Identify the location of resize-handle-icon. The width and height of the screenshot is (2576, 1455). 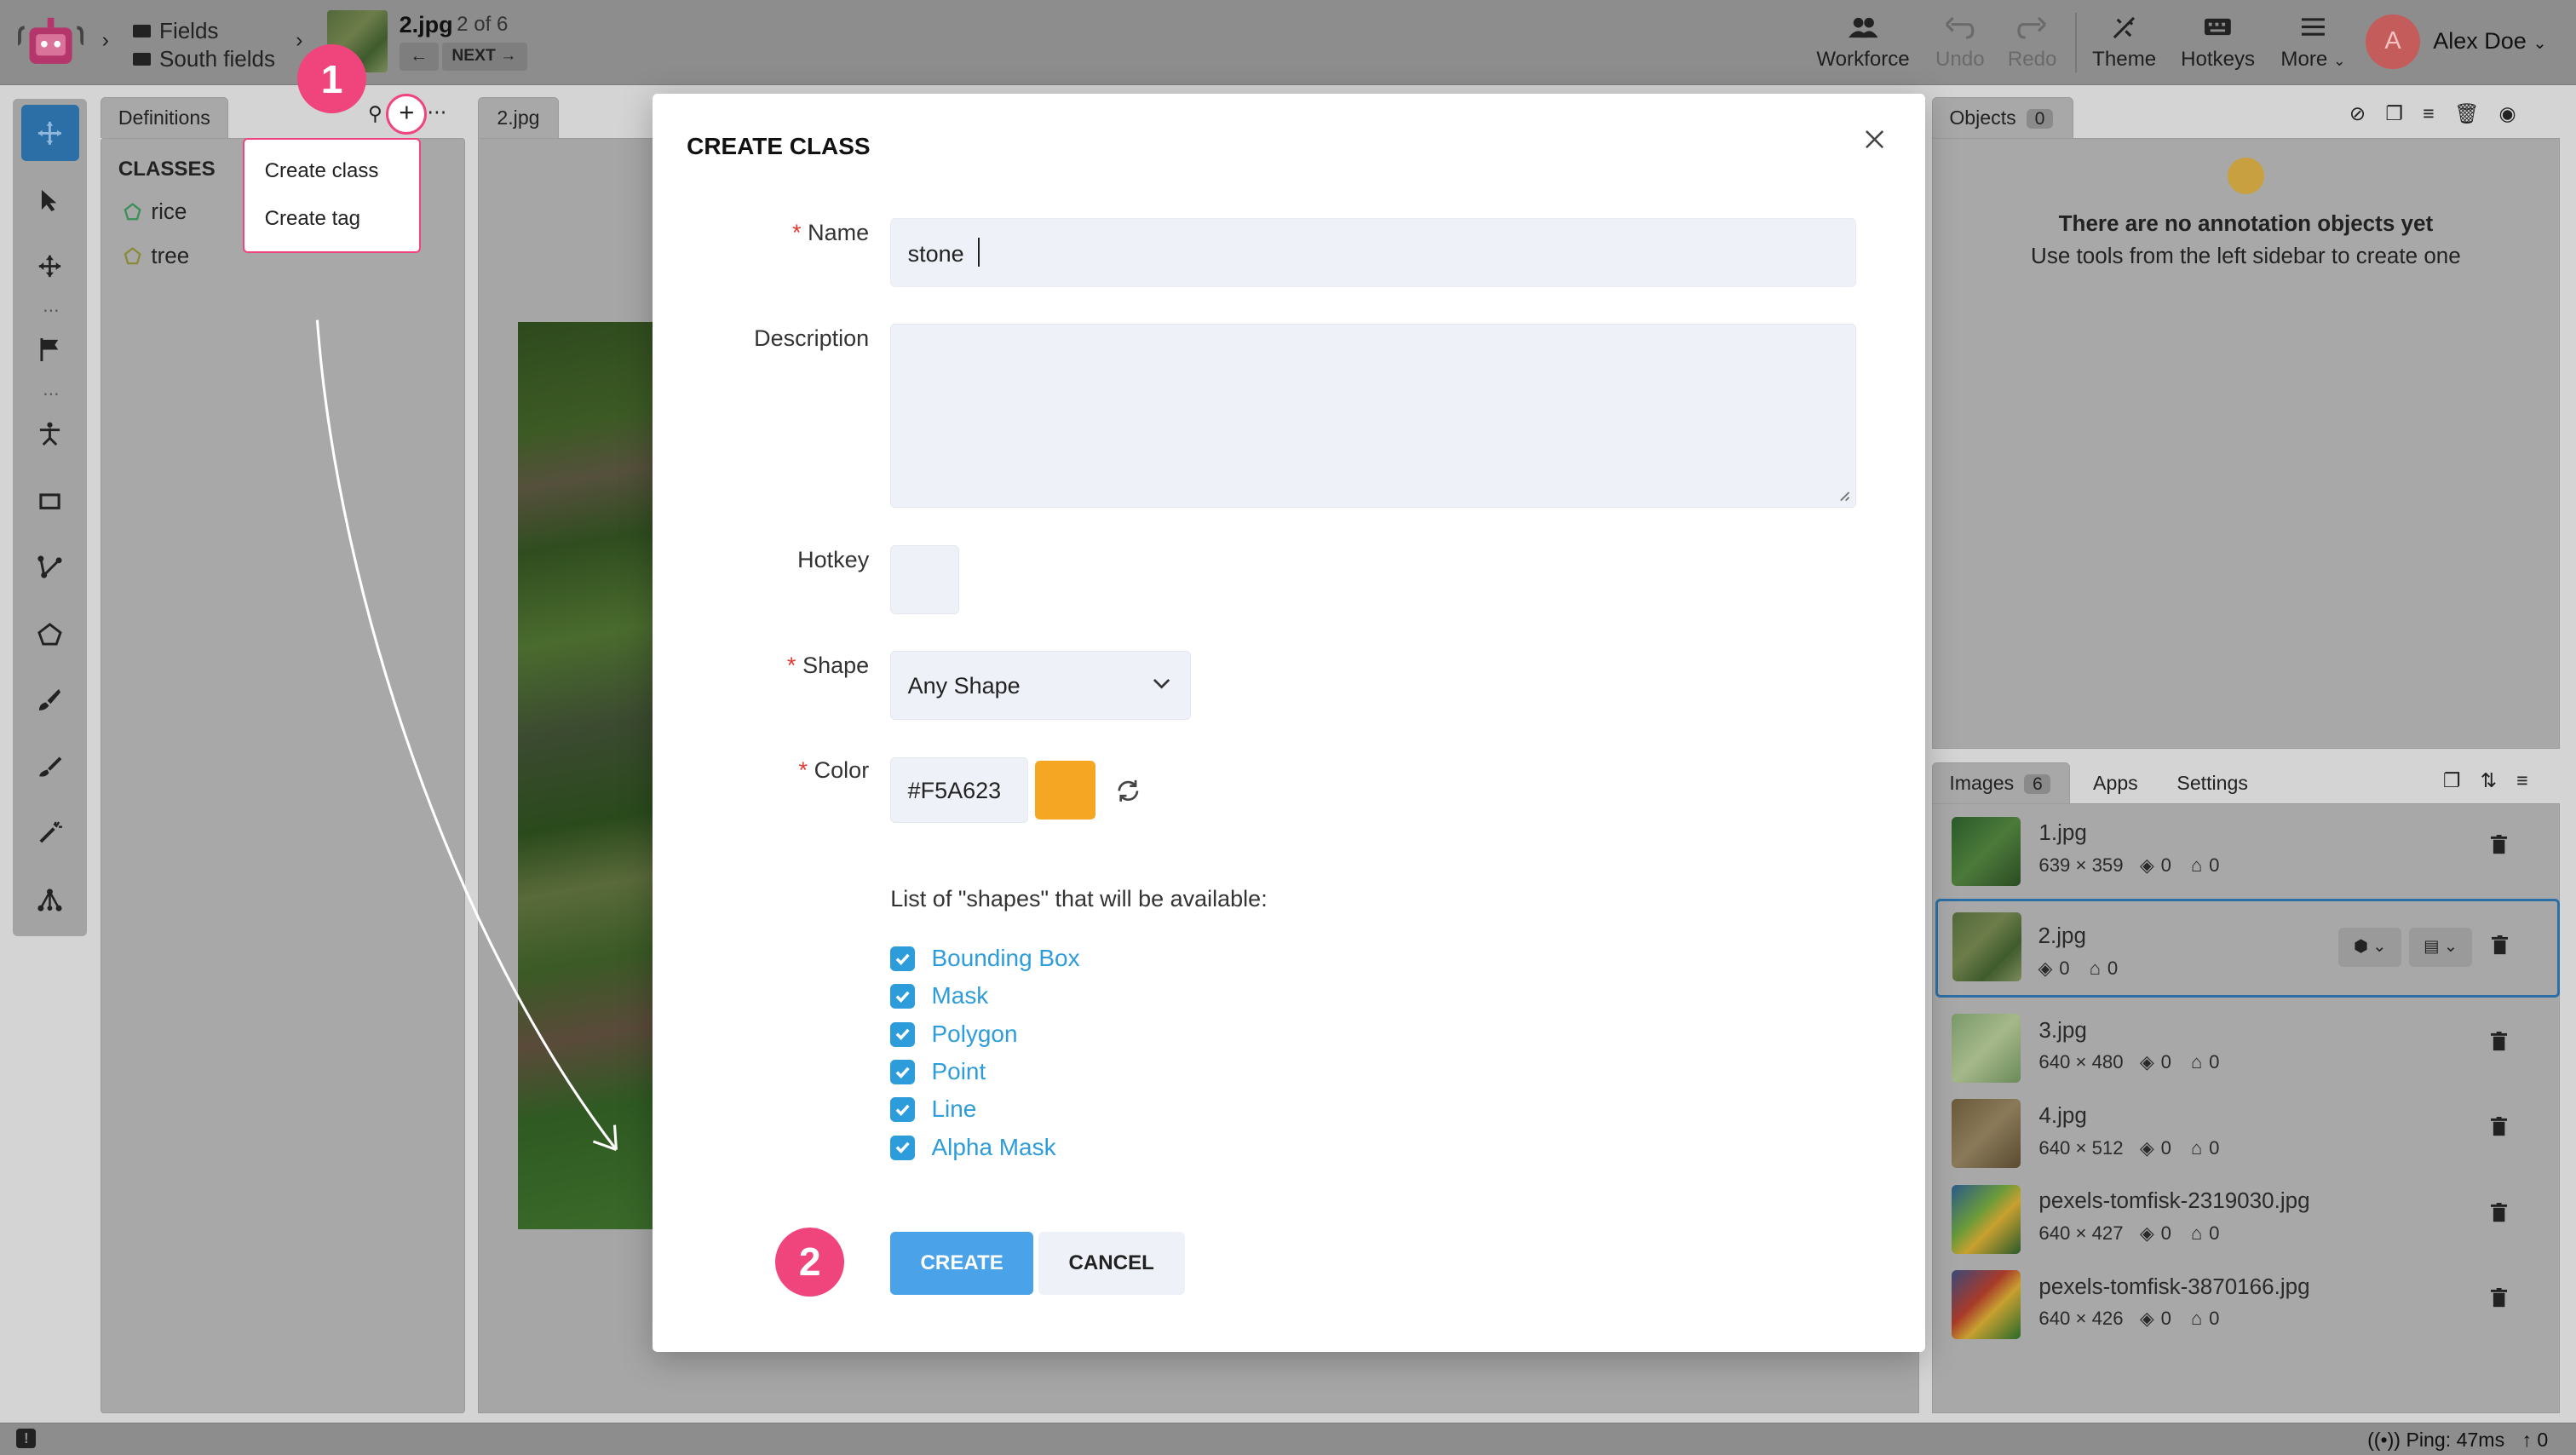
(1845, 497).